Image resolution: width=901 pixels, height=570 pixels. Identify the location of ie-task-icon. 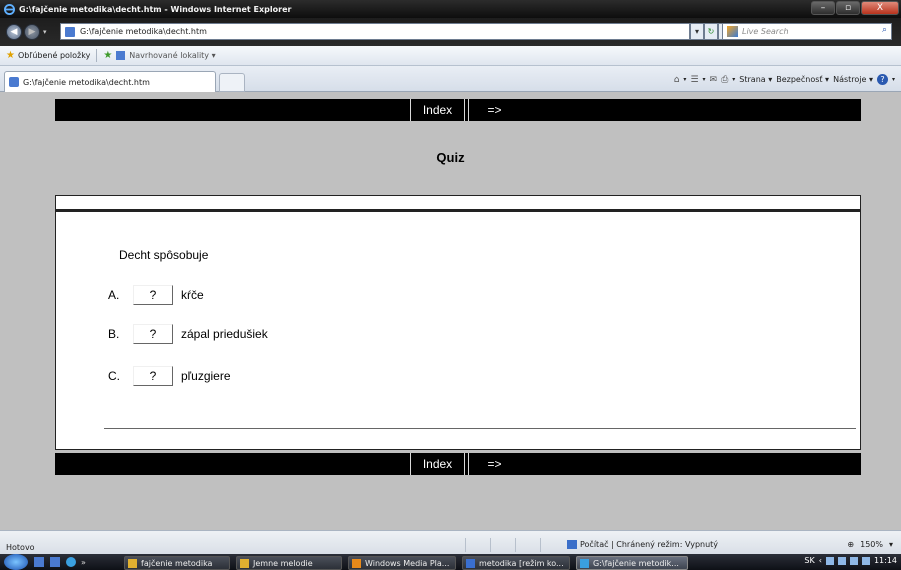
(584, 563).